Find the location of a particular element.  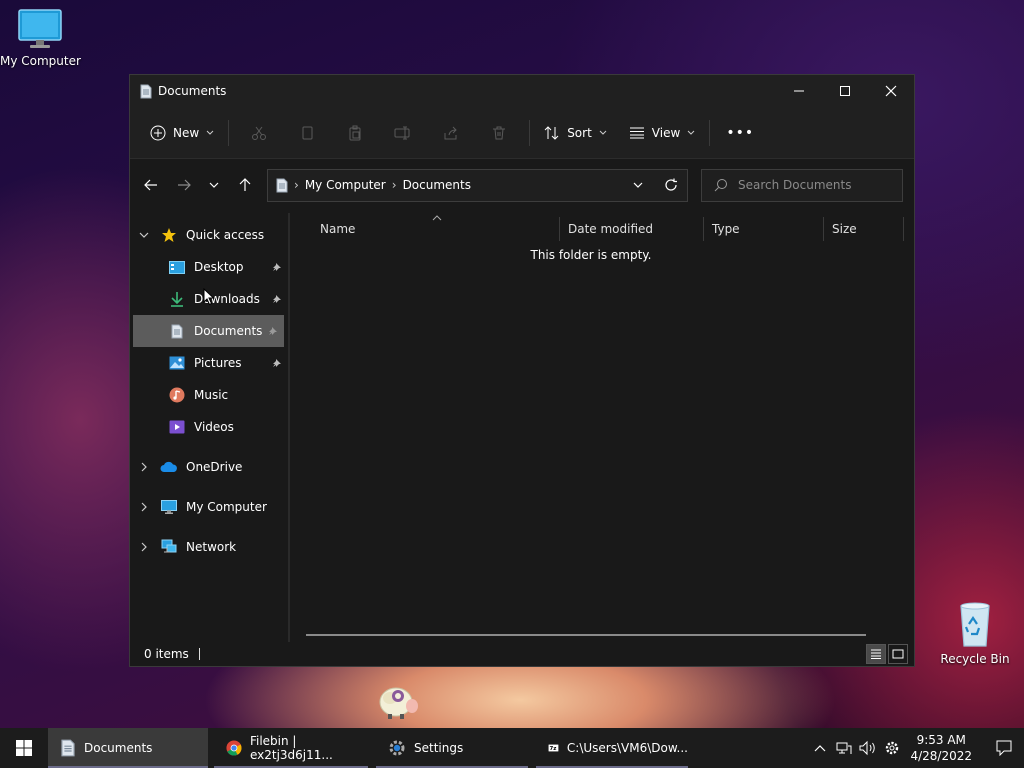

share-button is located at coordinates (451, 133).